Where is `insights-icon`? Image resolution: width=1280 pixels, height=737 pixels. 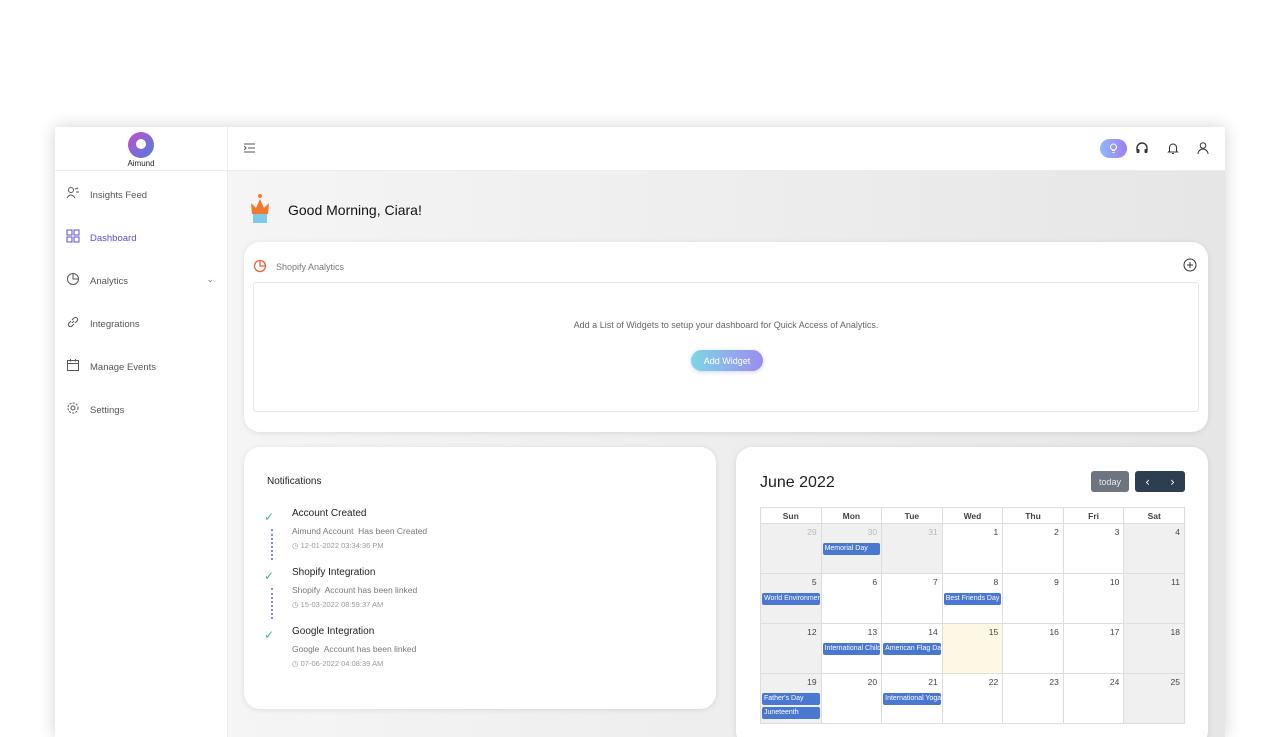 insights-icon is located at coordinates (72, 193).